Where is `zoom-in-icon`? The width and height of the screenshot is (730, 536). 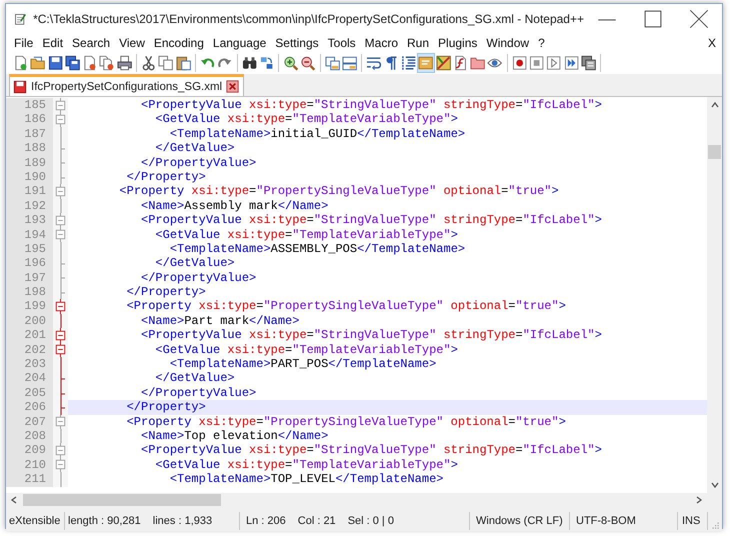
zoom-in-icon is located at coordinates (290, 62).